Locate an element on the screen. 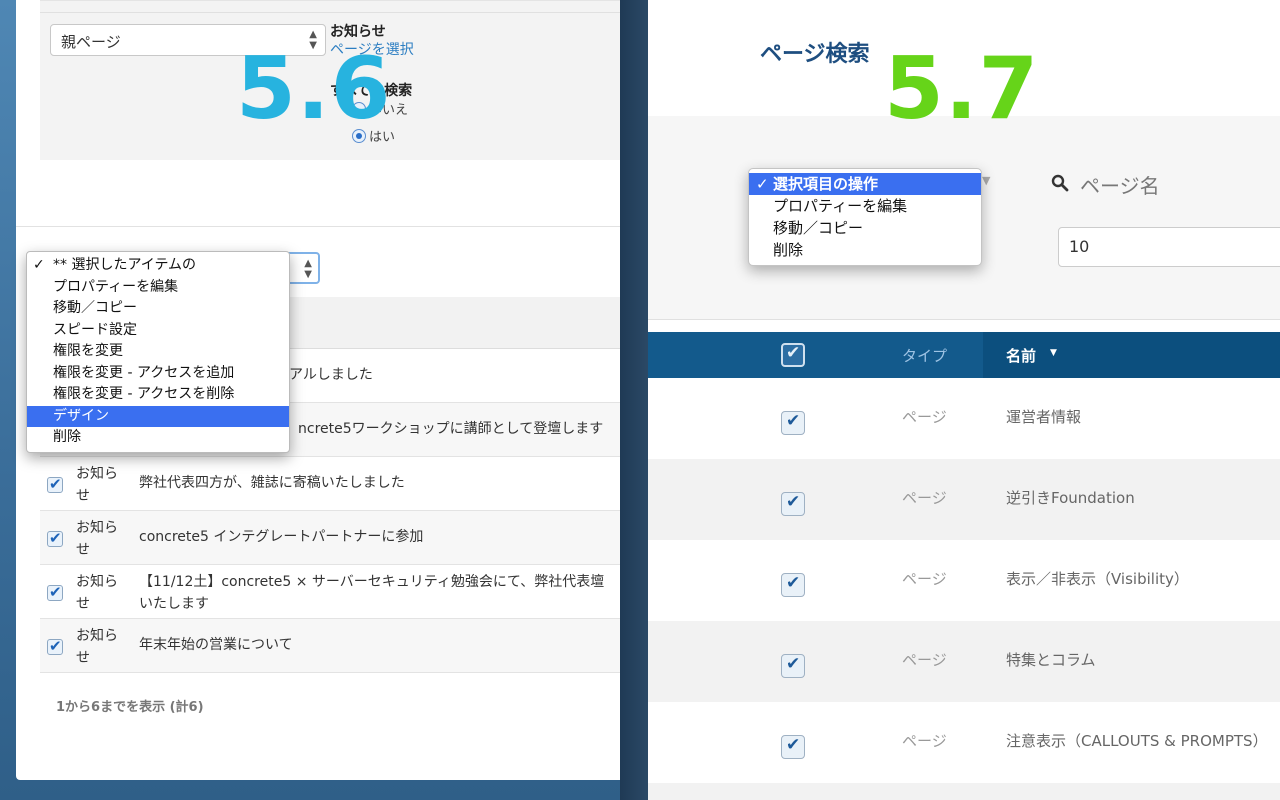 This screenshot has height=800, width=1280. select-arrows-icon: ▲ ▼ is located at coordinates (308, 269).